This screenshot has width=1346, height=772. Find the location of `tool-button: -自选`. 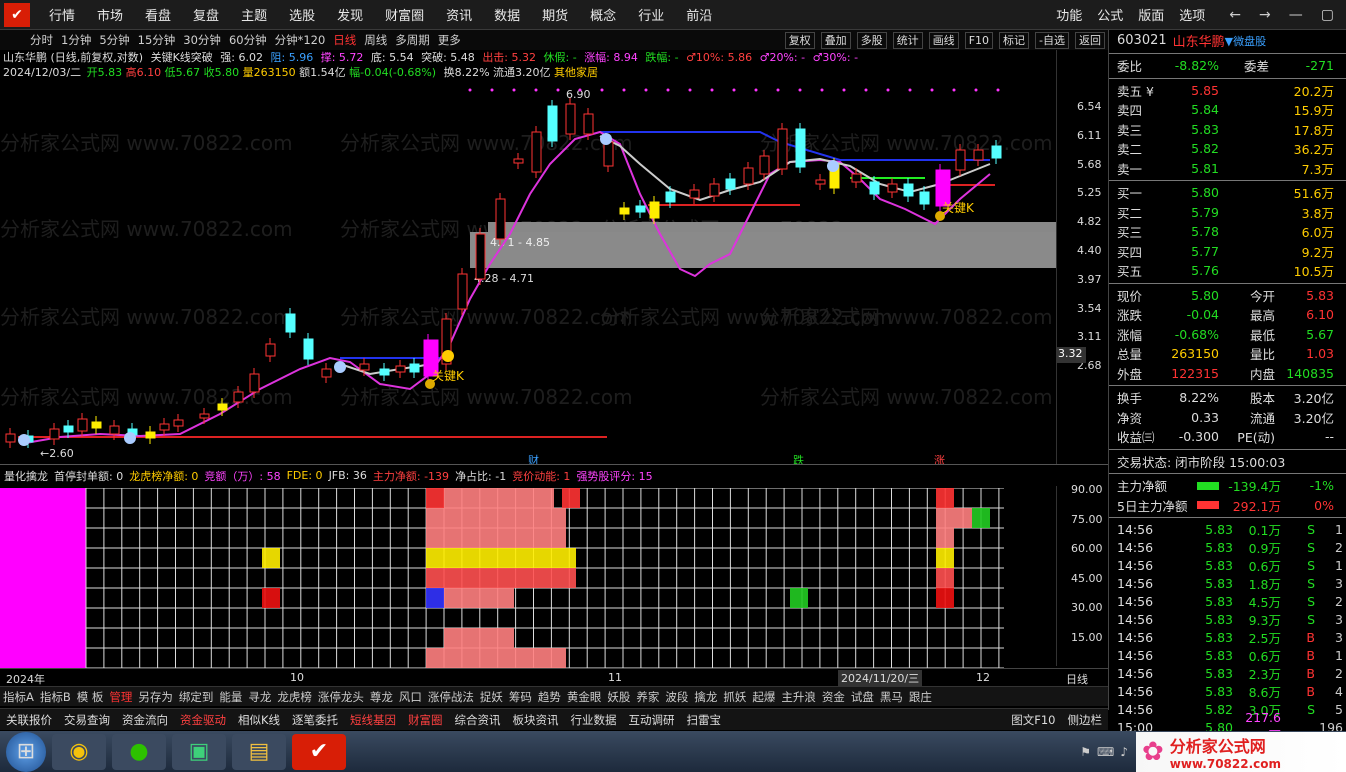

tool-button: -自选 is located at coordinates (1052, 40).